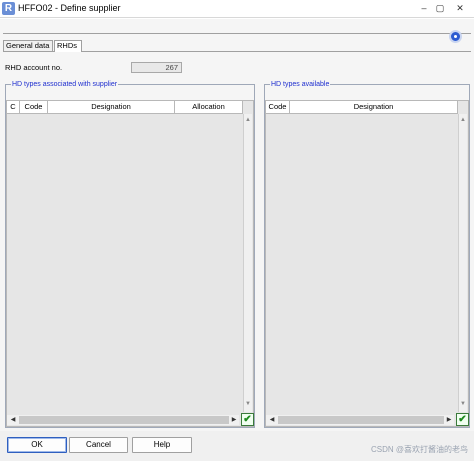 This screenshot has width=474, height=461. Describe the element at coordinates (65, 84) in the screenshot. I see `associated-types-title: HD types associated with supplier` at that location.